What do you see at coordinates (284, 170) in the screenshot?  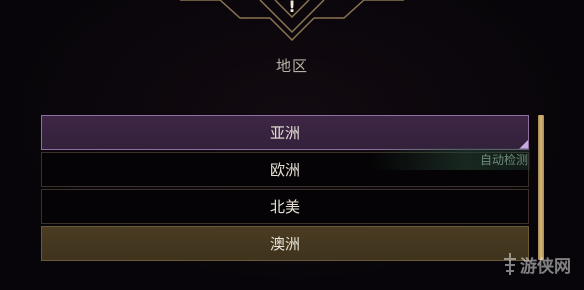 I see `region-option-label: 欧洲` at bounding box center [284, 170].